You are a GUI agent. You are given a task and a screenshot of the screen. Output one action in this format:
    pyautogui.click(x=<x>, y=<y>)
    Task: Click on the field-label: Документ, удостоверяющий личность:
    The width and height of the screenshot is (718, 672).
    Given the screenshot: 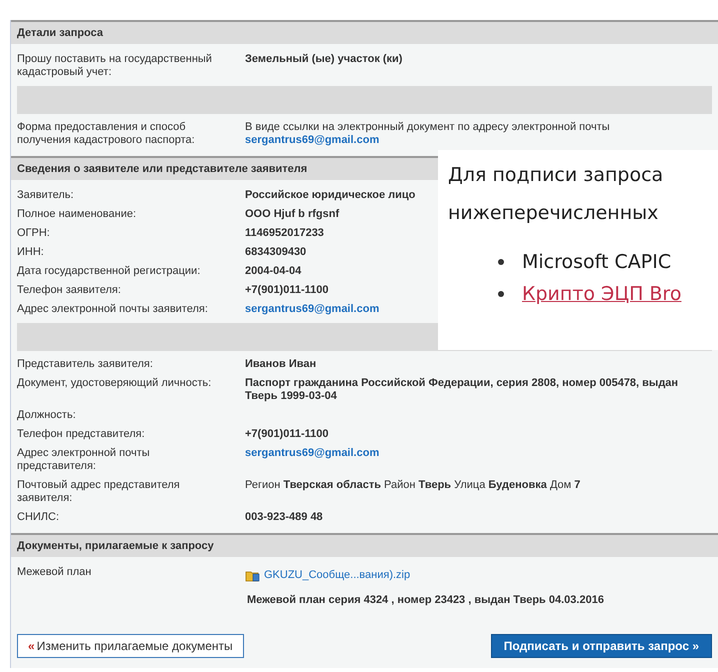 What is the action you would take?
    pyautogui.click(x=114, y=384)
    